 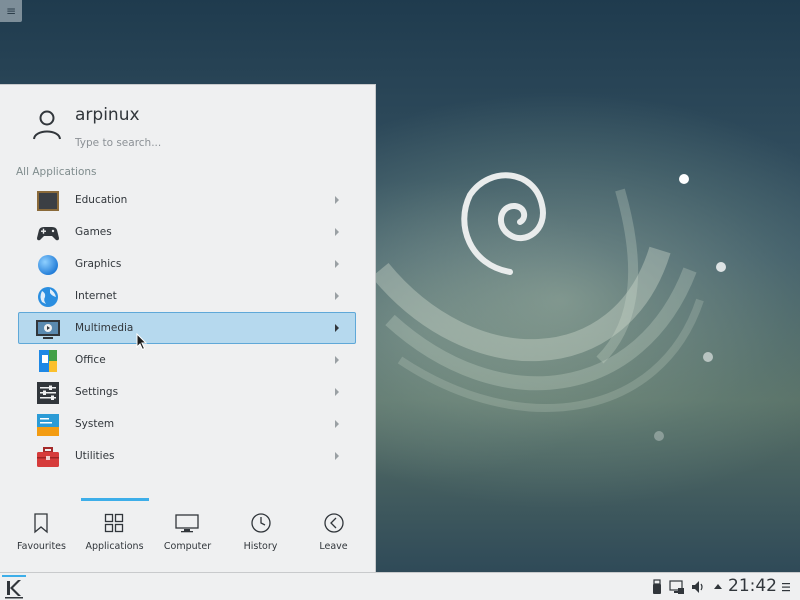 I want to click on sliders-icon, so click(x=48, y=393).